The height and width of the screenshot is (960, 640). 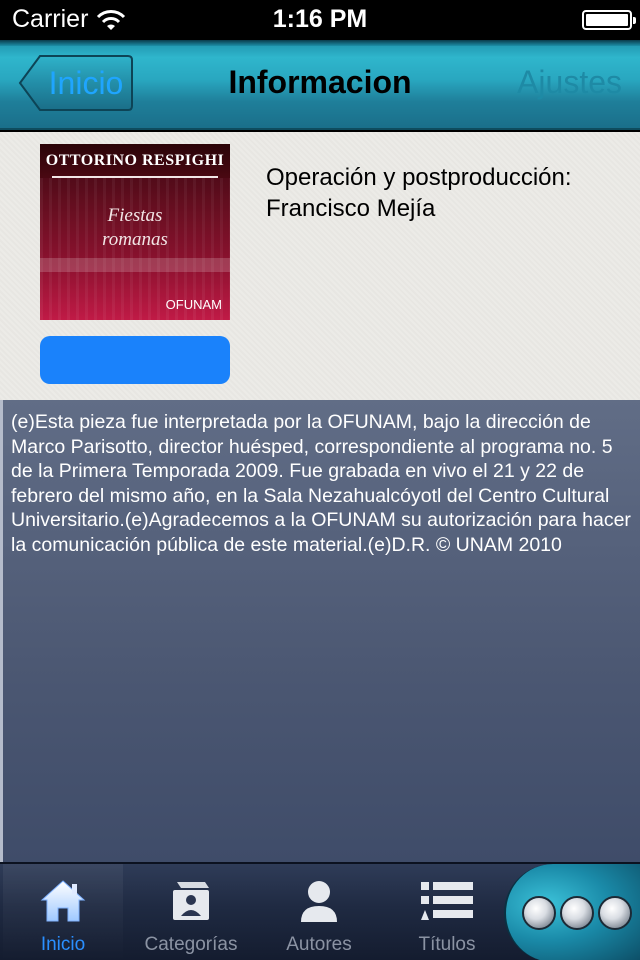 I want to click on clock: 1:16 PM, so click(x=320, y=19).